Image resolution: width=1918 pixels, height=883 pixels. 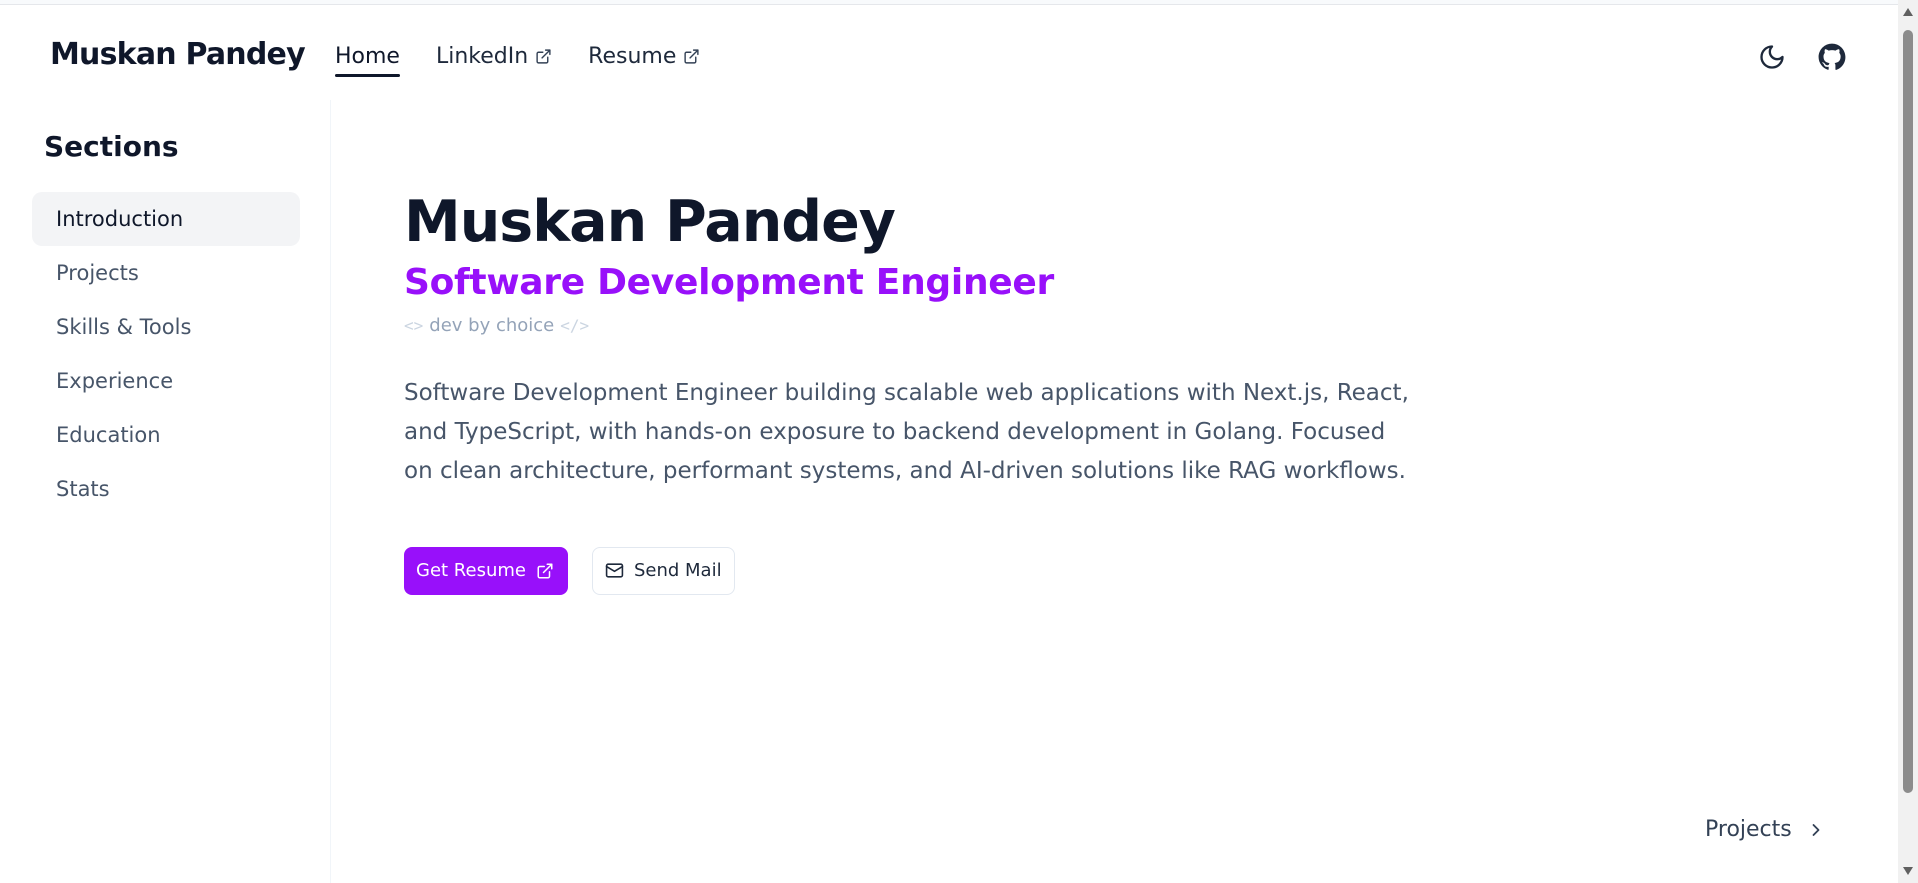 What do you see at coordinates (166, 219) in the screenshot?
I see `sidebar-item-introduction: Introduction` at bounding box center [166, 219].